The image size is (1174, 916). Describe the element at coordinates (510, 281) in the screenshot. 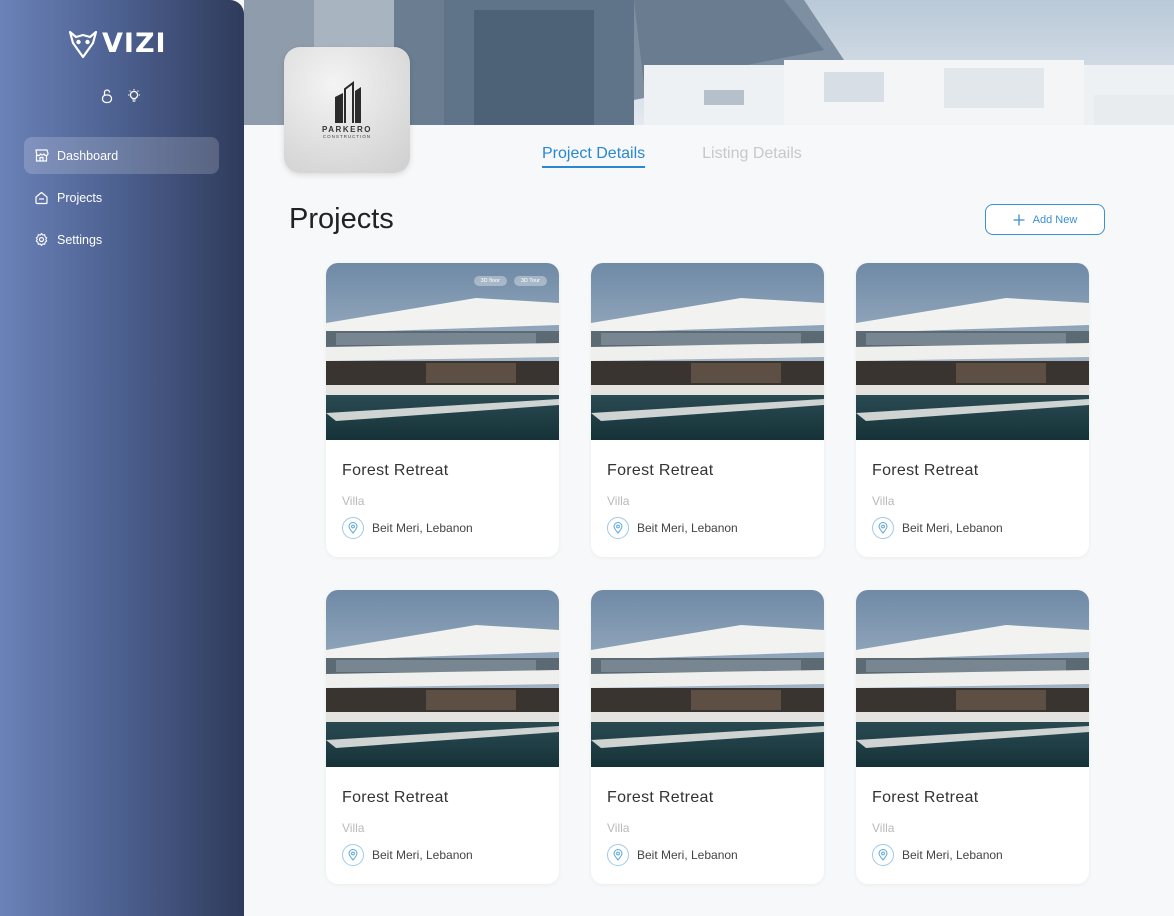

I see `media-badges: 3D floor 3D Tour` at that location.